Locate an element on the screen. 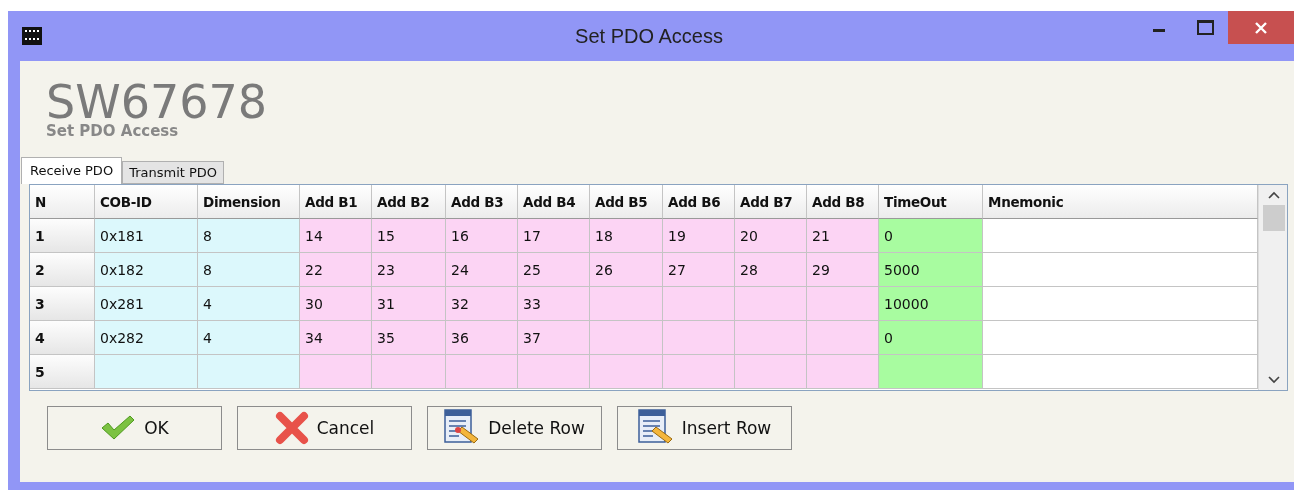 The height and width of the screenshot is (498, 1294). column-header: Dimension is located at coordinates (249, 202).